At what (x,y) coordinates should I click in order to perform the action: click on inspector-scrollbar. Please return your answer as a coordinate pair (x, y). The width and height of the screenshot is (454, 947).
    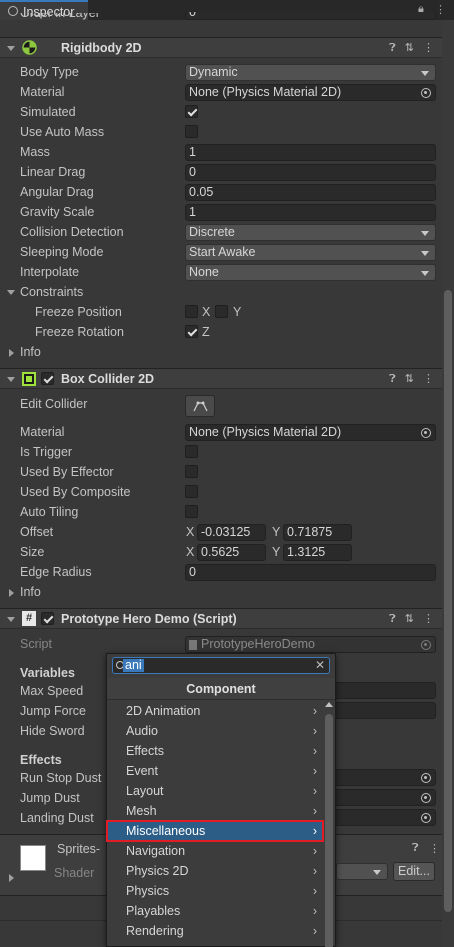
    Looking at the image, I should click on (448, 483).